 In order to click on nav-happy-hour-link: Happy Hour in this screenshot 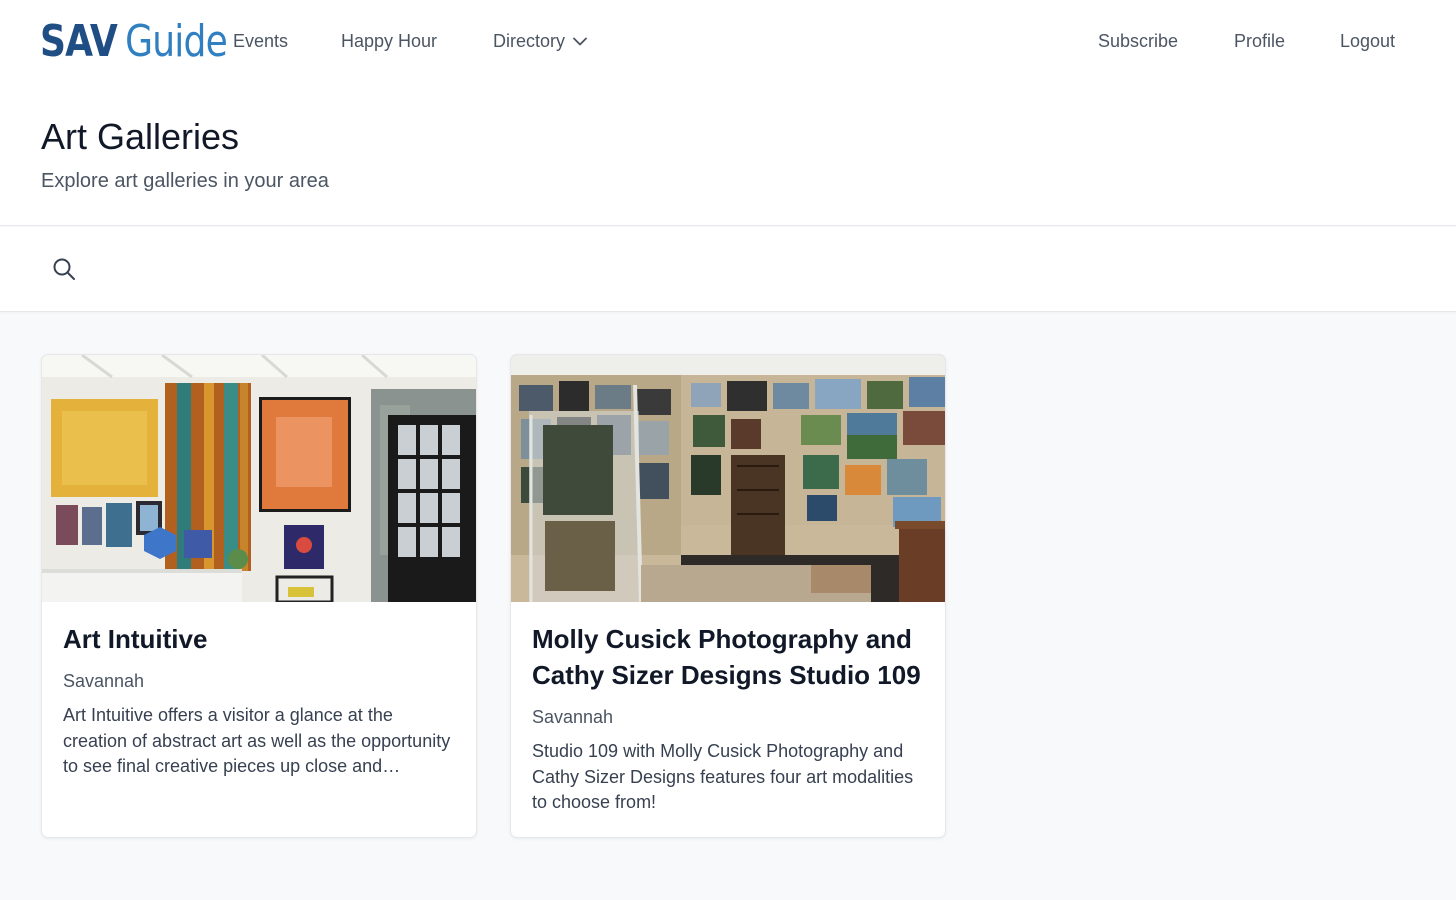, I will do `click(389, 41)`.